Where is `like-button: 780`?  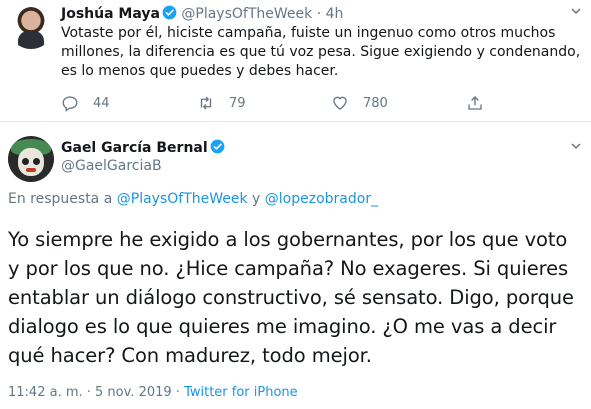
like-button: 780 is located at coordinates (359, 103).